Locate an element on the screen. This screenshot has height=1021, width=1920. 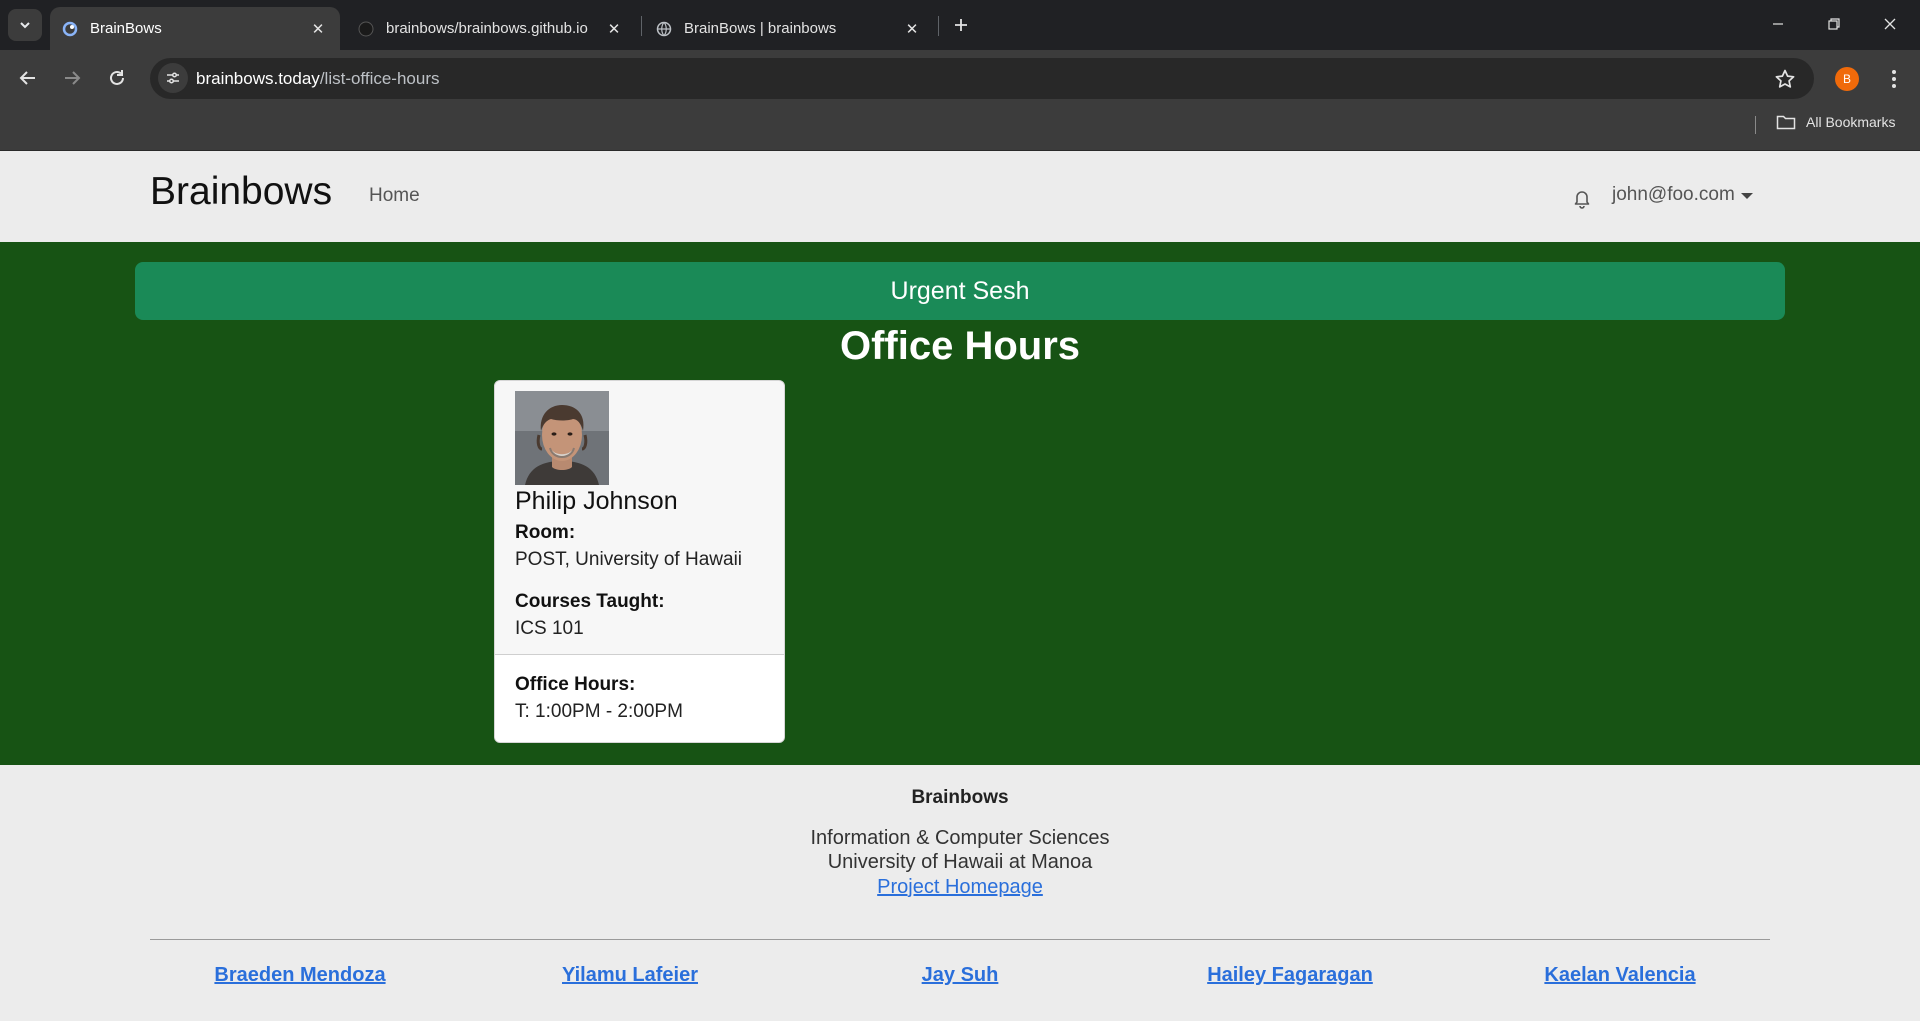
restore-icon is located at coordinates (1834, 24).